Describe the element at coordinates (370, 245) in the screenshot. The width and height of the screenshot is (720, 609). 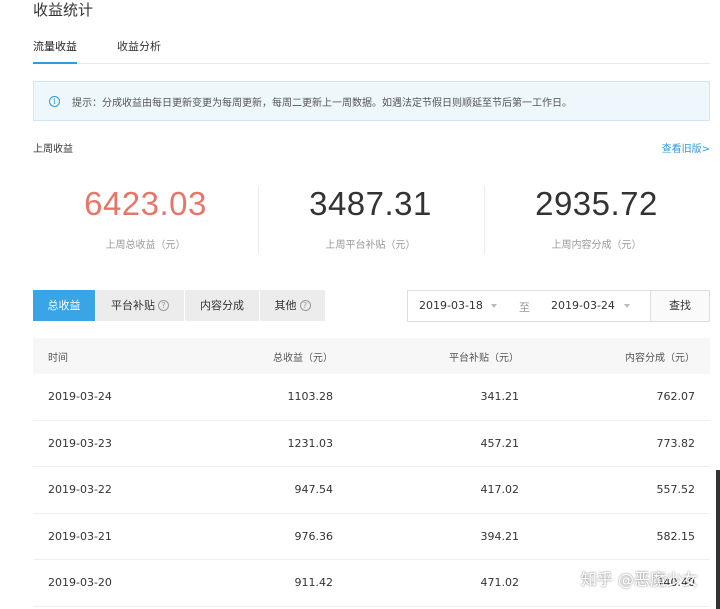
I see `stat-subsidy-label: 上周平台补贴（元）` at that location.